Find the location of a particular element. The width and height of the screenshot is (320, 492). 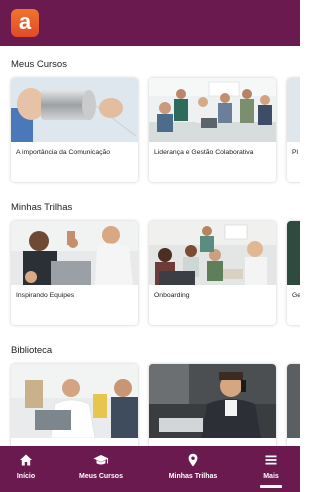

nav-label: Início is located at coordinates (26, 476).